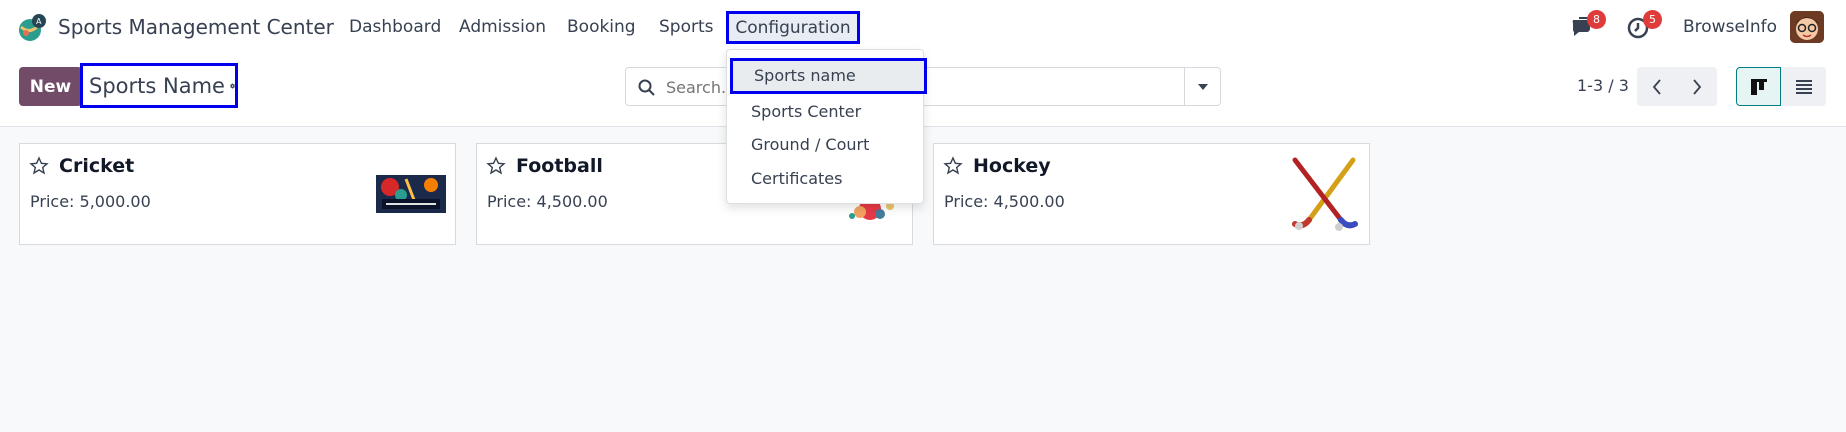 This screenshot has width=1846, height=432. What do you see at coordinates (601, 27) in the screenshot?
I see `menu-booking: Booking` at bounding box center [601, 27].